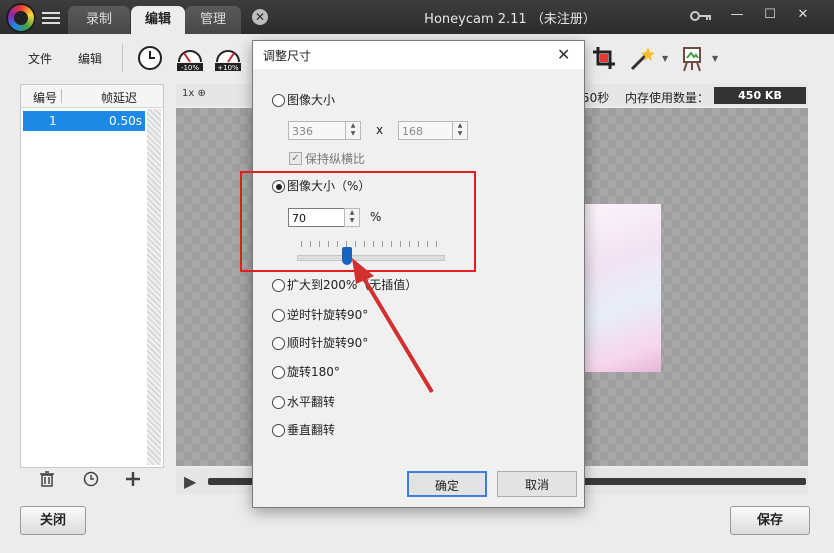 This screenshot has width=834, height=553. What do you see at coordinates (380, 130) in the screenshot?
I see `times-sign: x` at bounding box center [380, 130].